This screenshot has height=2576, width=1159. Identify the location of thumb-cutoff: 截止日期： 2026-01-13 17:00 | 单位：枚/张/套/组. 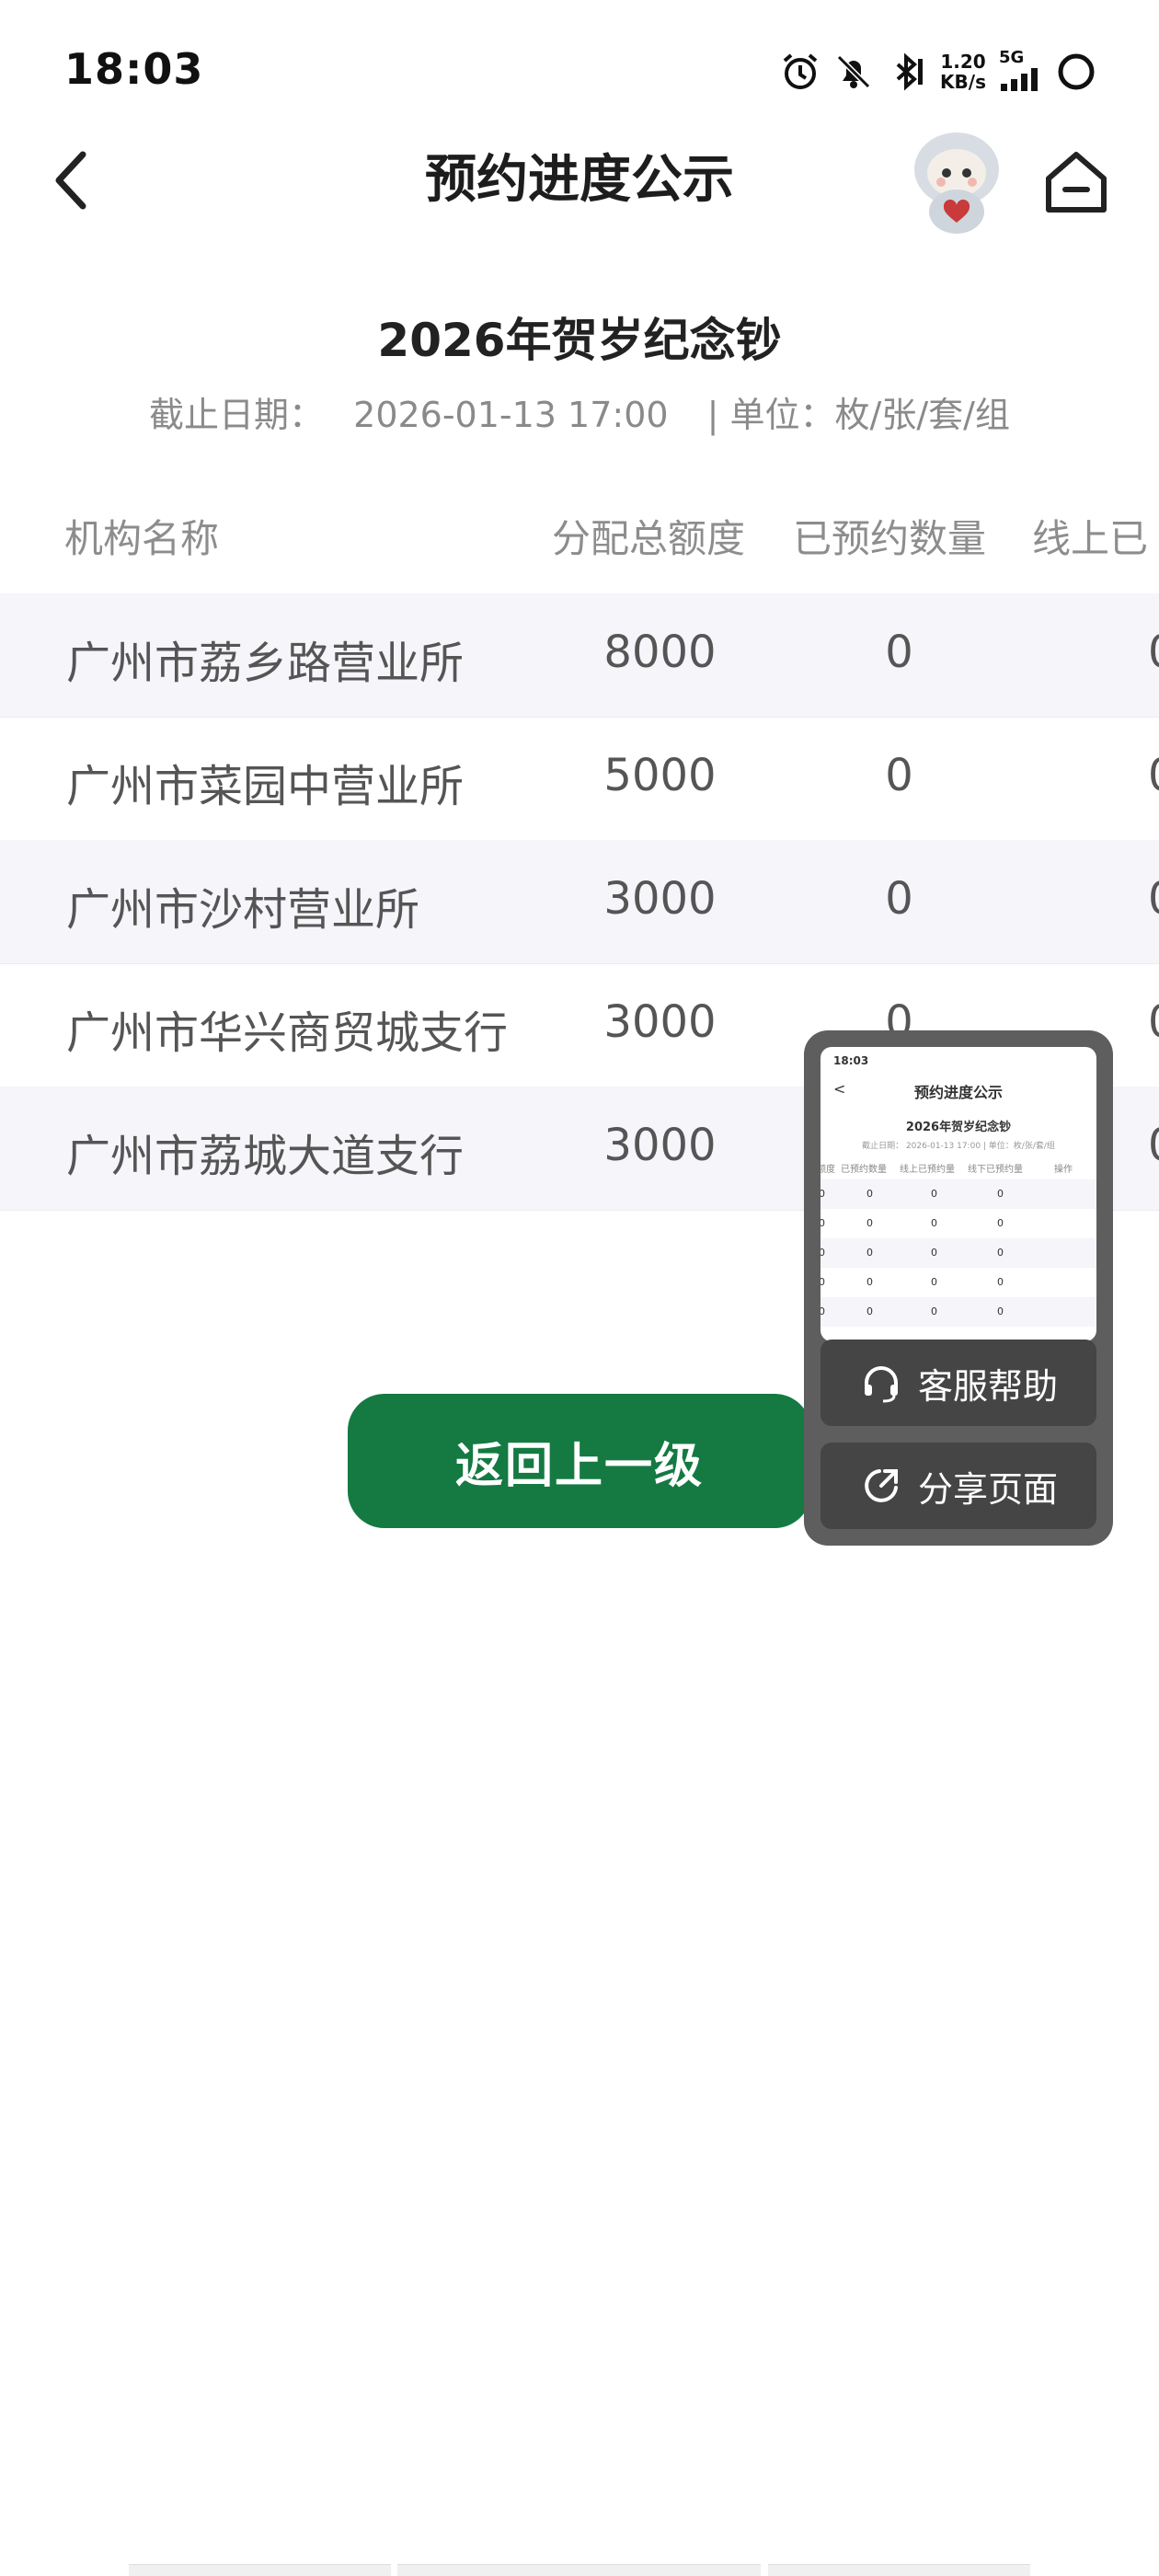
(958, 1146).